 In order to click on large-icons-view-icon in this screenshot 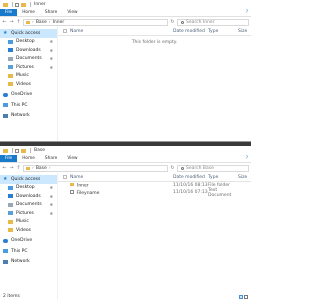, I will do `click(246, 297)`.